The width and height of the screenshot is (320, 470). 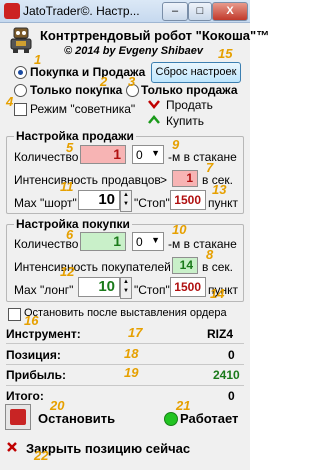 I want to click on total-value: 0, so click(x=231, y=396).